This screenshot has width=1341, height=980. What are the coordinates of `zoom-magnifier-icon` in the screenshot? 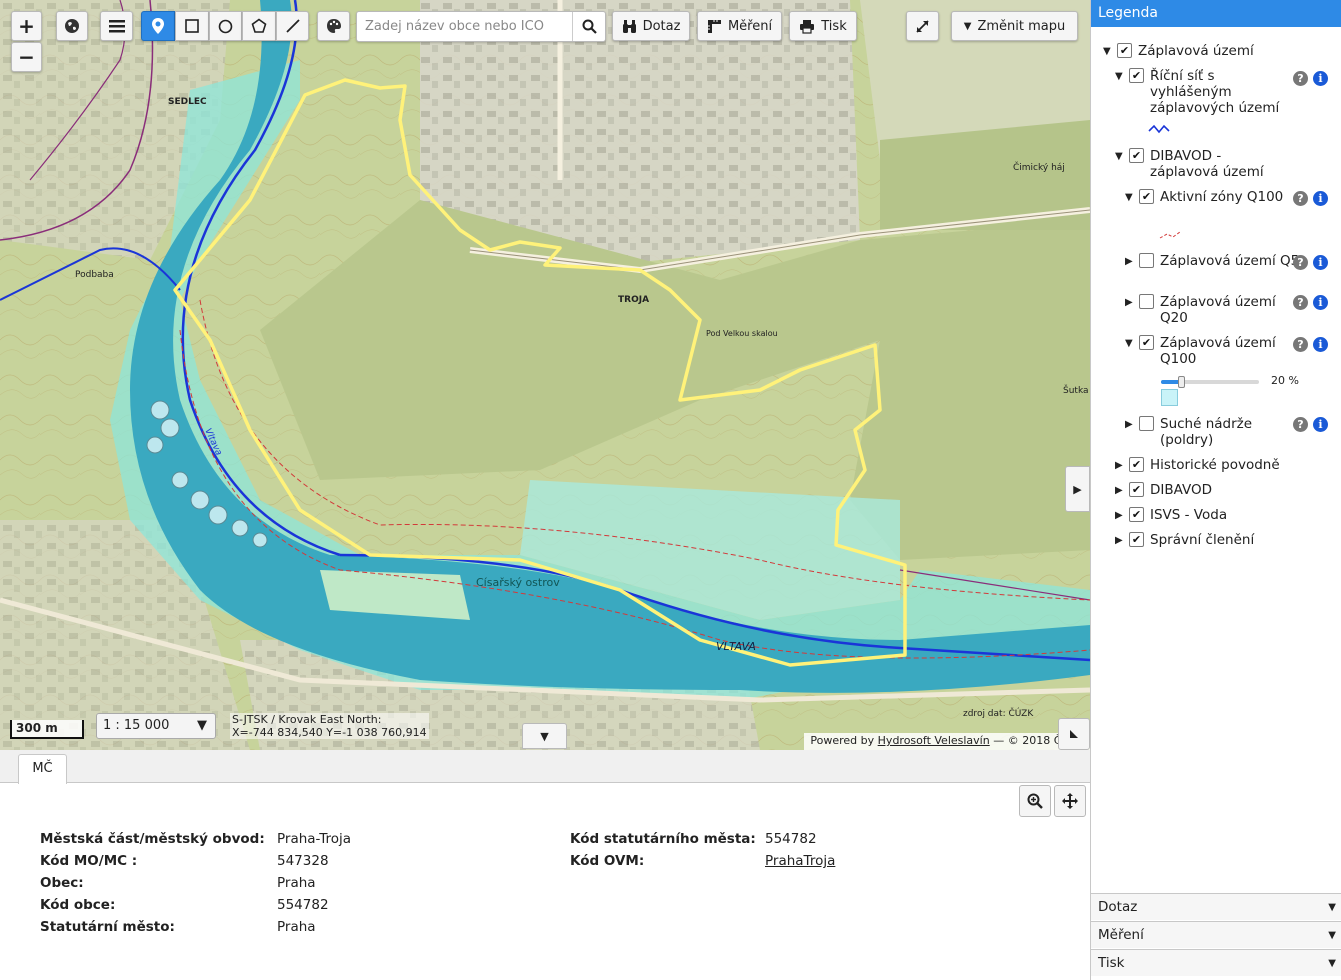 It's located at (1035, 801).